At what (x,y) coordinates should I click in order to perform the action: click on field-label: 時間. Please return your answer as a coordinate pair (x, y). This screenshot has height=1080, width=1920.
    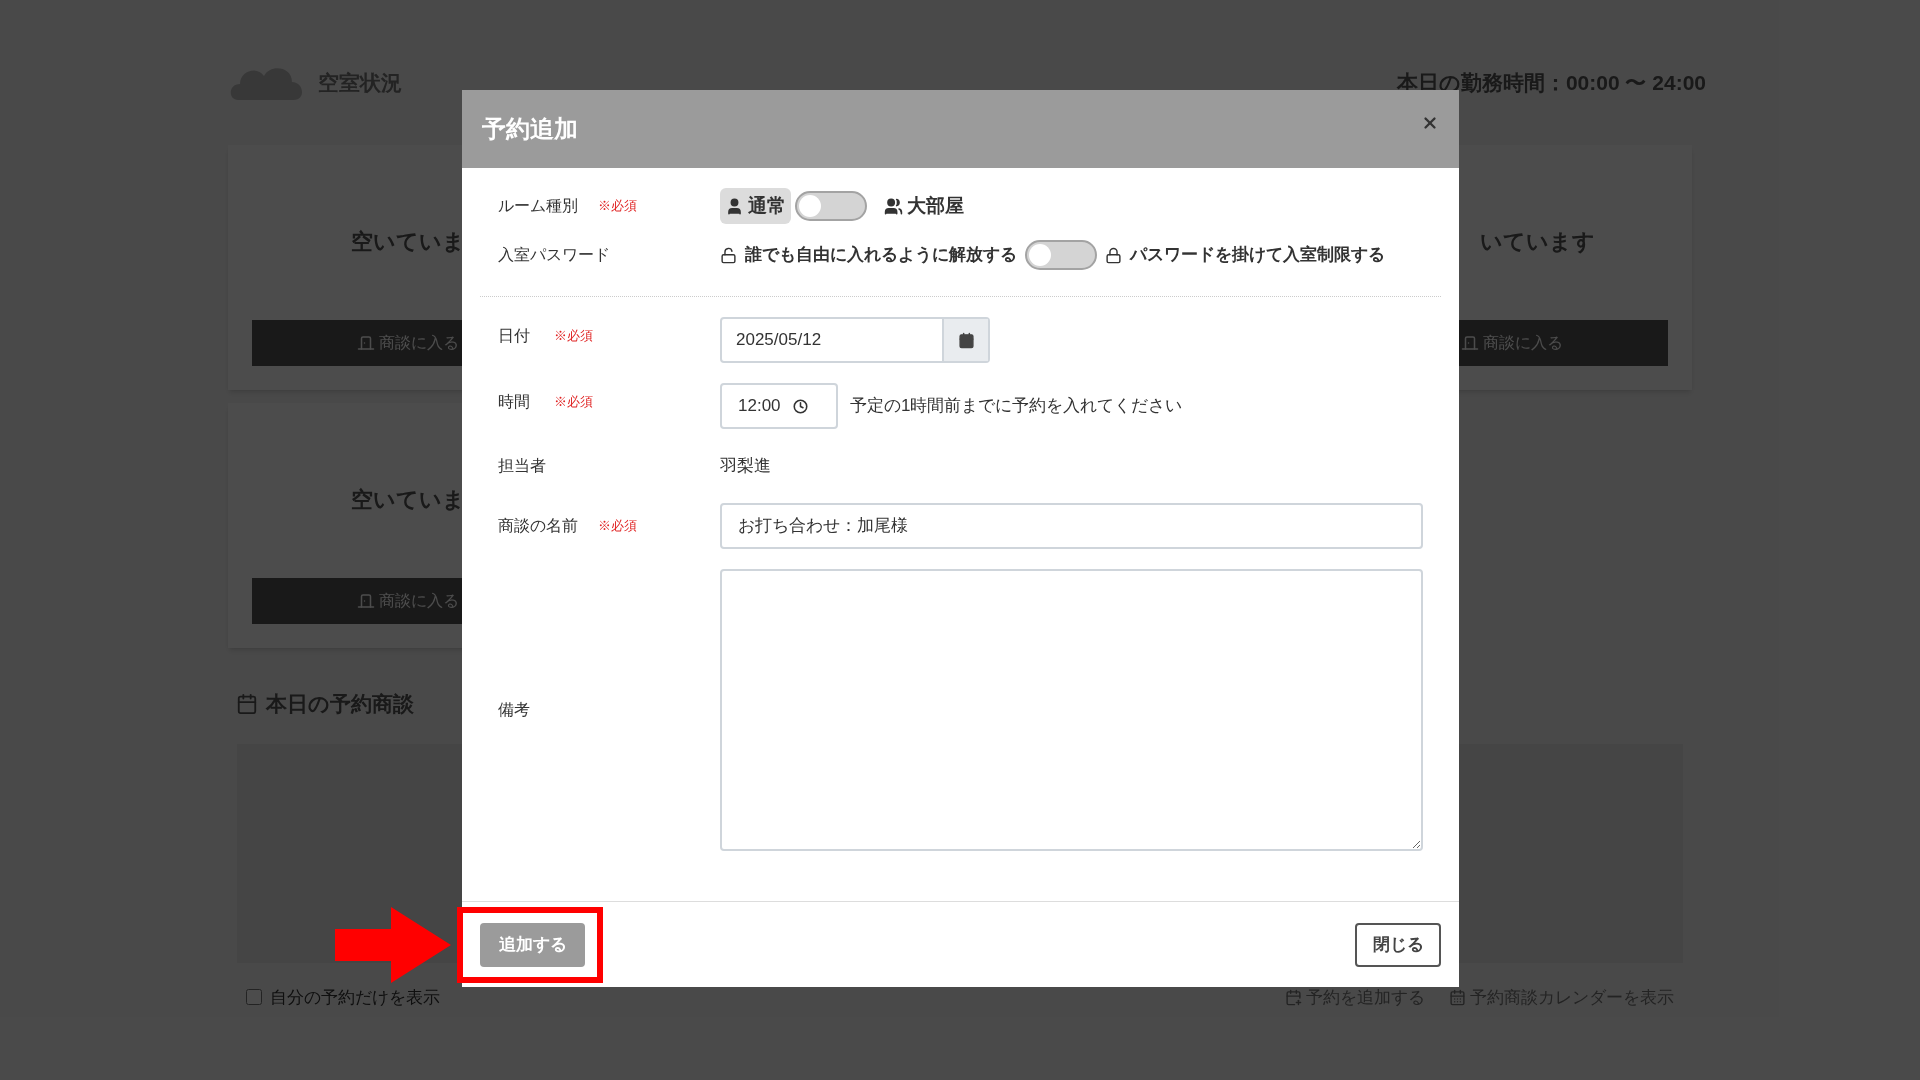
    Looking at the image, I should click on (514, 402).